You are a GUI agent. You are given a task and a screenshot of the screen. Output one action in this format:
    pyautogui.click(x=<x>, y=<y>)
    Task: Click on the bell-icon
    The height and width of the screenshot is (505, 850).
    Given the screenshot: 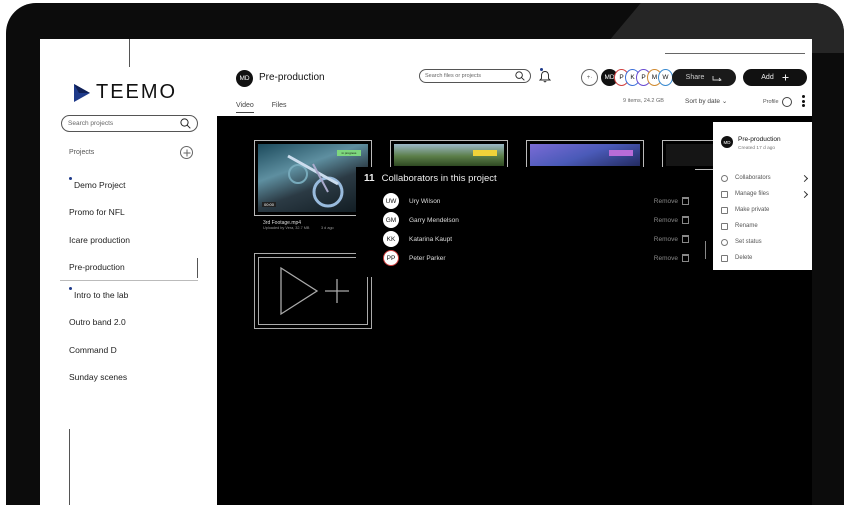 What is the action you would take?
    pyautogui.click(x=545, y=76)
    